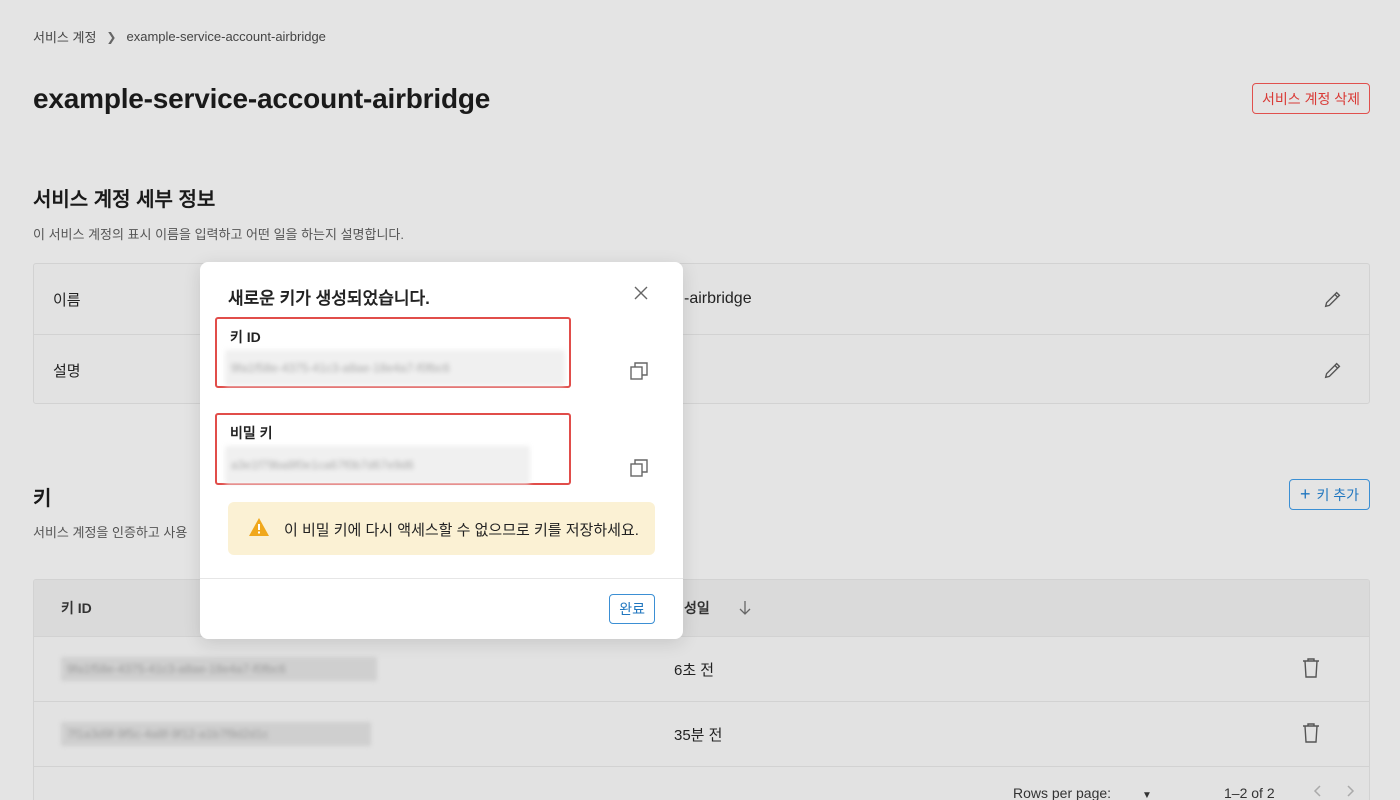 This screenshot has width=1400, height=800. Describe the element at coordinates (1318, 791) in the screenshot. I see `chevron-left-icon` at that location.